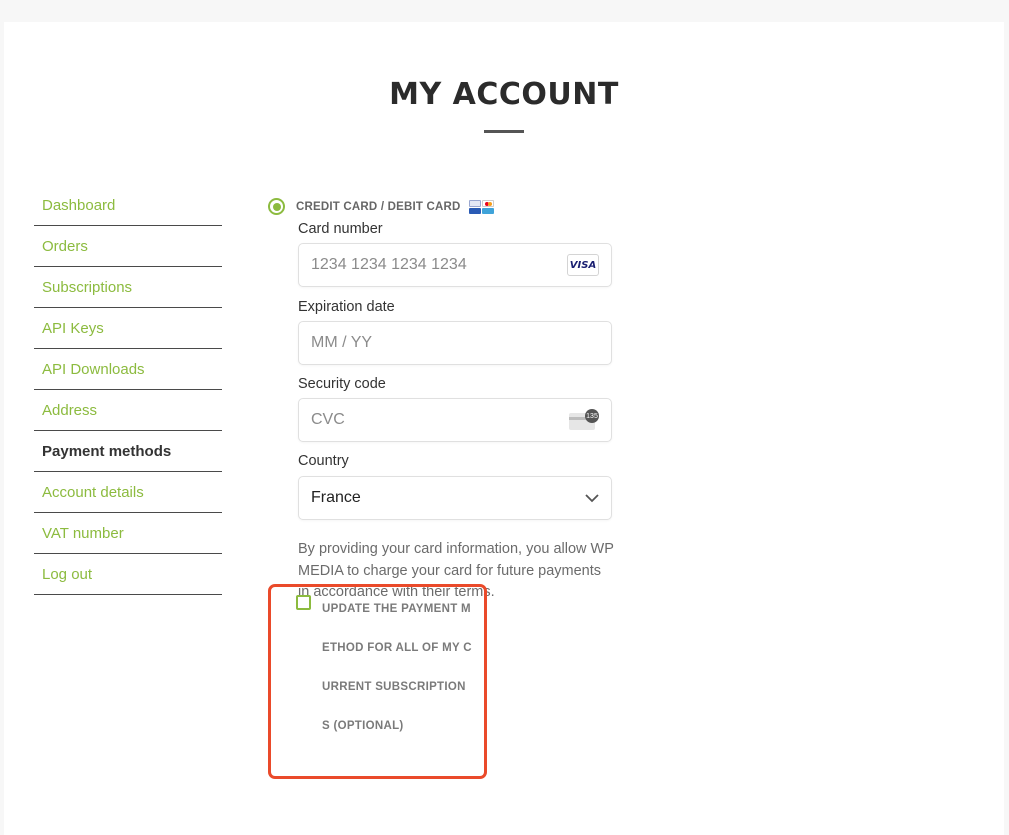 This screenshot has width=1009, height=835. What do you see at coordinates (303, 602) in the screenshot?
I see `update-all-subscriptions-checkbox` at bounding box center [303, 602].